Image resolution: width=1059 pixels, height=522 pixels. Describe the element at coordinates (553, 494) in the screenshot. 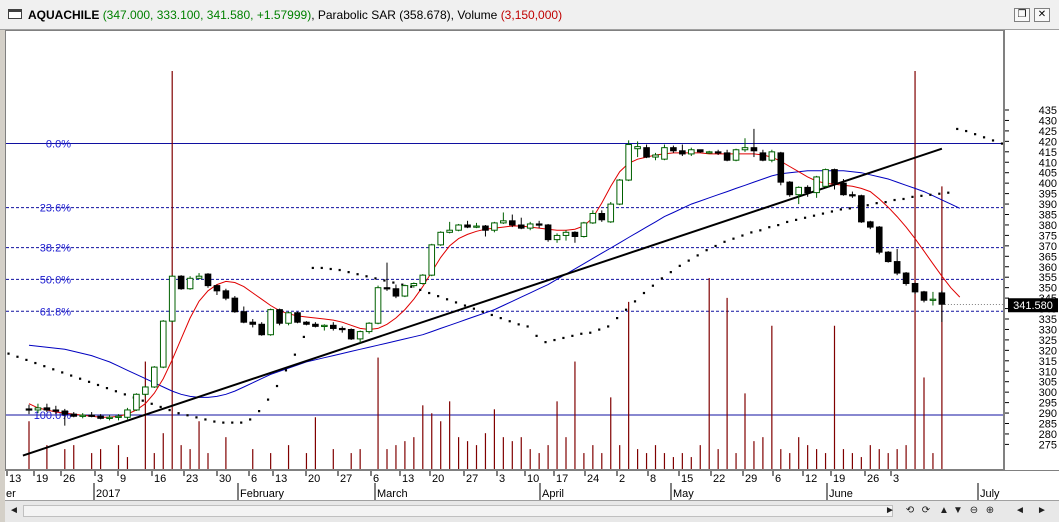

I see `month-label: April` at that location.